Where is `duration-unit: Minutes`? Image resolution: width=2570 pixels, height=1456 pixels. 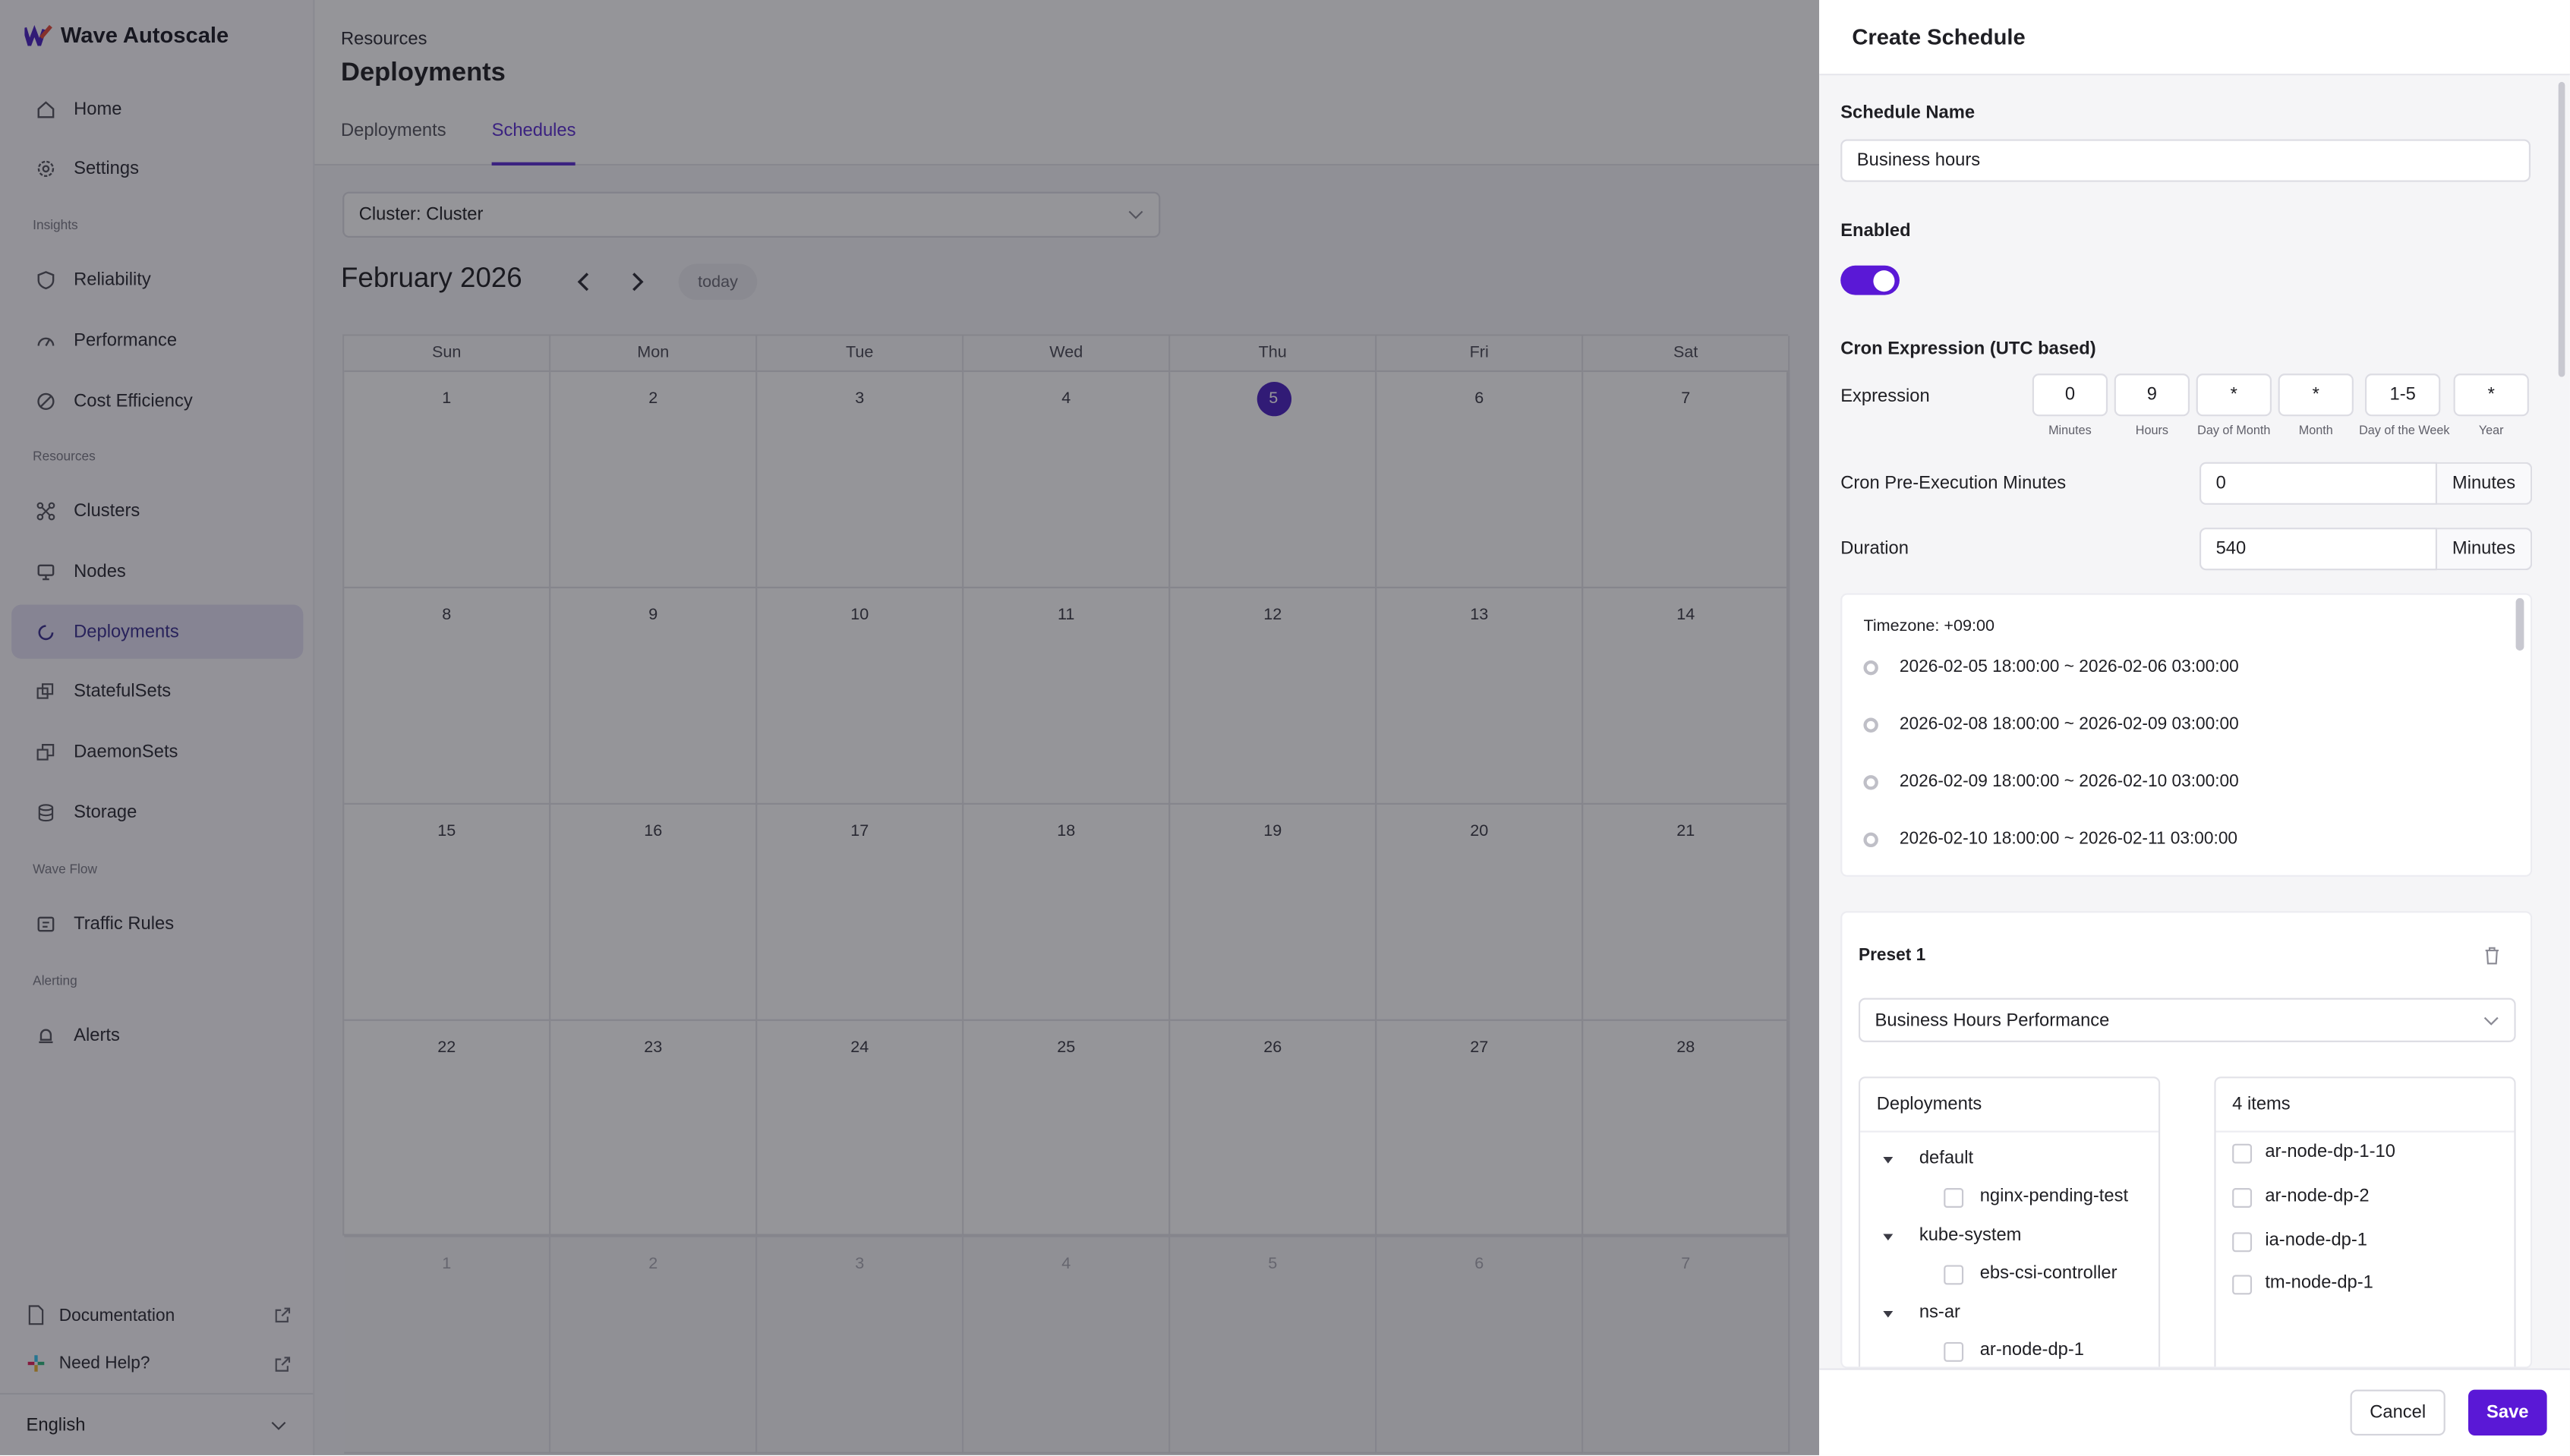
duration-unit: Minutes is located at coordinates (2484, 549).